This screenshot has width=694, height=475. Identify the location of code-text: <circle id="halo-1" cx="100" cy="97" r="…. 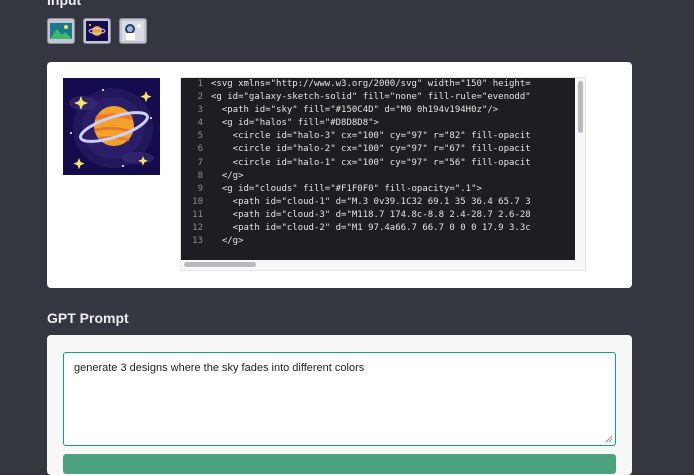
(371, 162).